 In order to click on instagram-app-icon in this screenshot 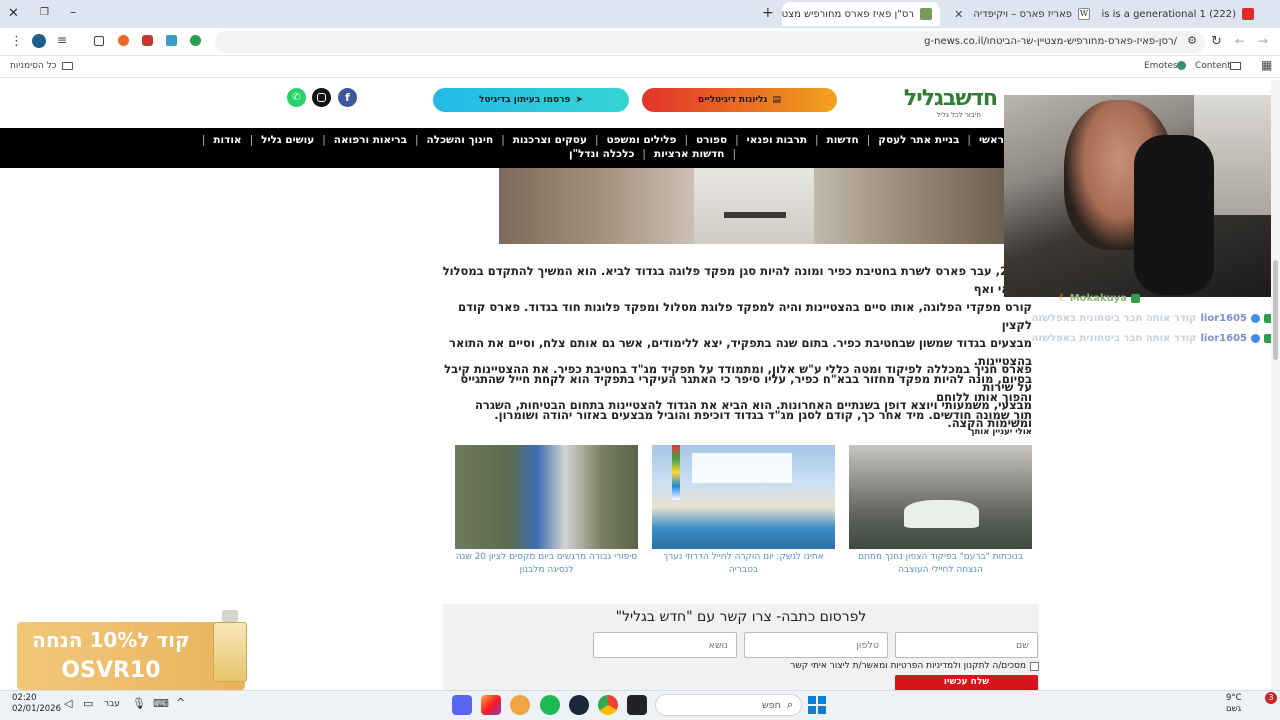, I will do `click(491, 705)`.